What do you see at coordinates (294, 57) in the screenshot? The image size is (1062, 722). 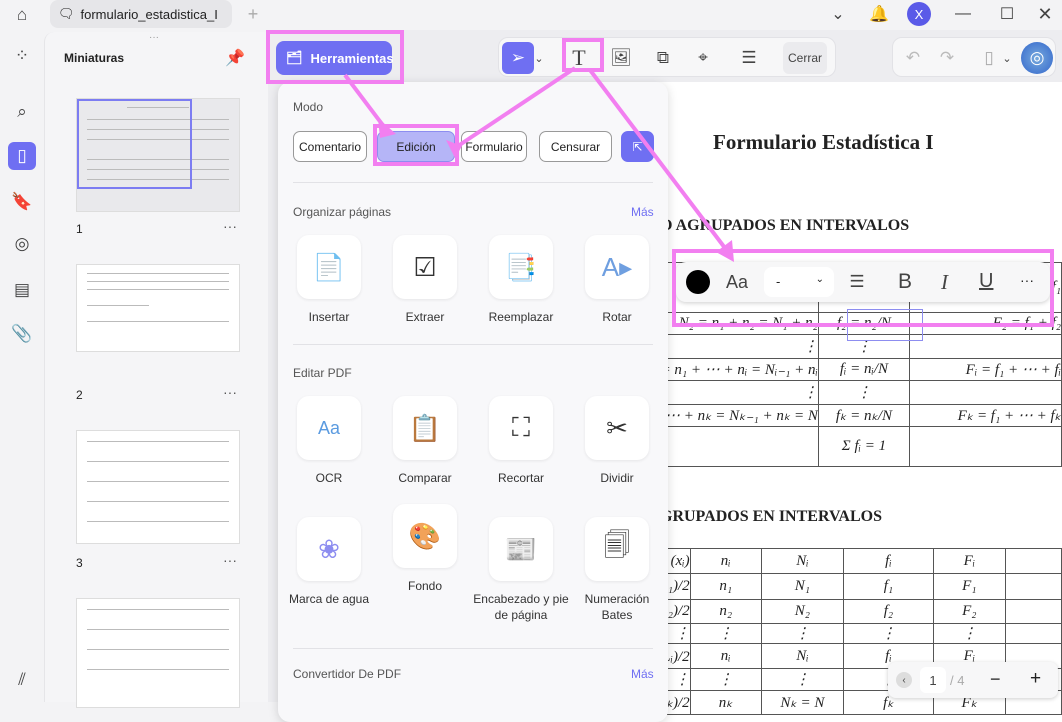 I see `toolbox-icon: 🗂` at bounding box center [294, 57].